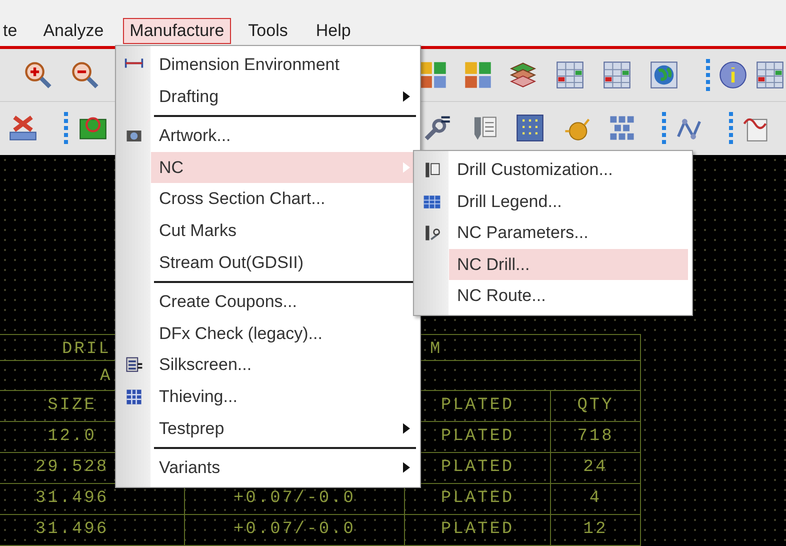  What do you see at coordinates (72, 437) in the screenshot?
I see `table-cell-text: 12.0` at bounding box center [72, 437].